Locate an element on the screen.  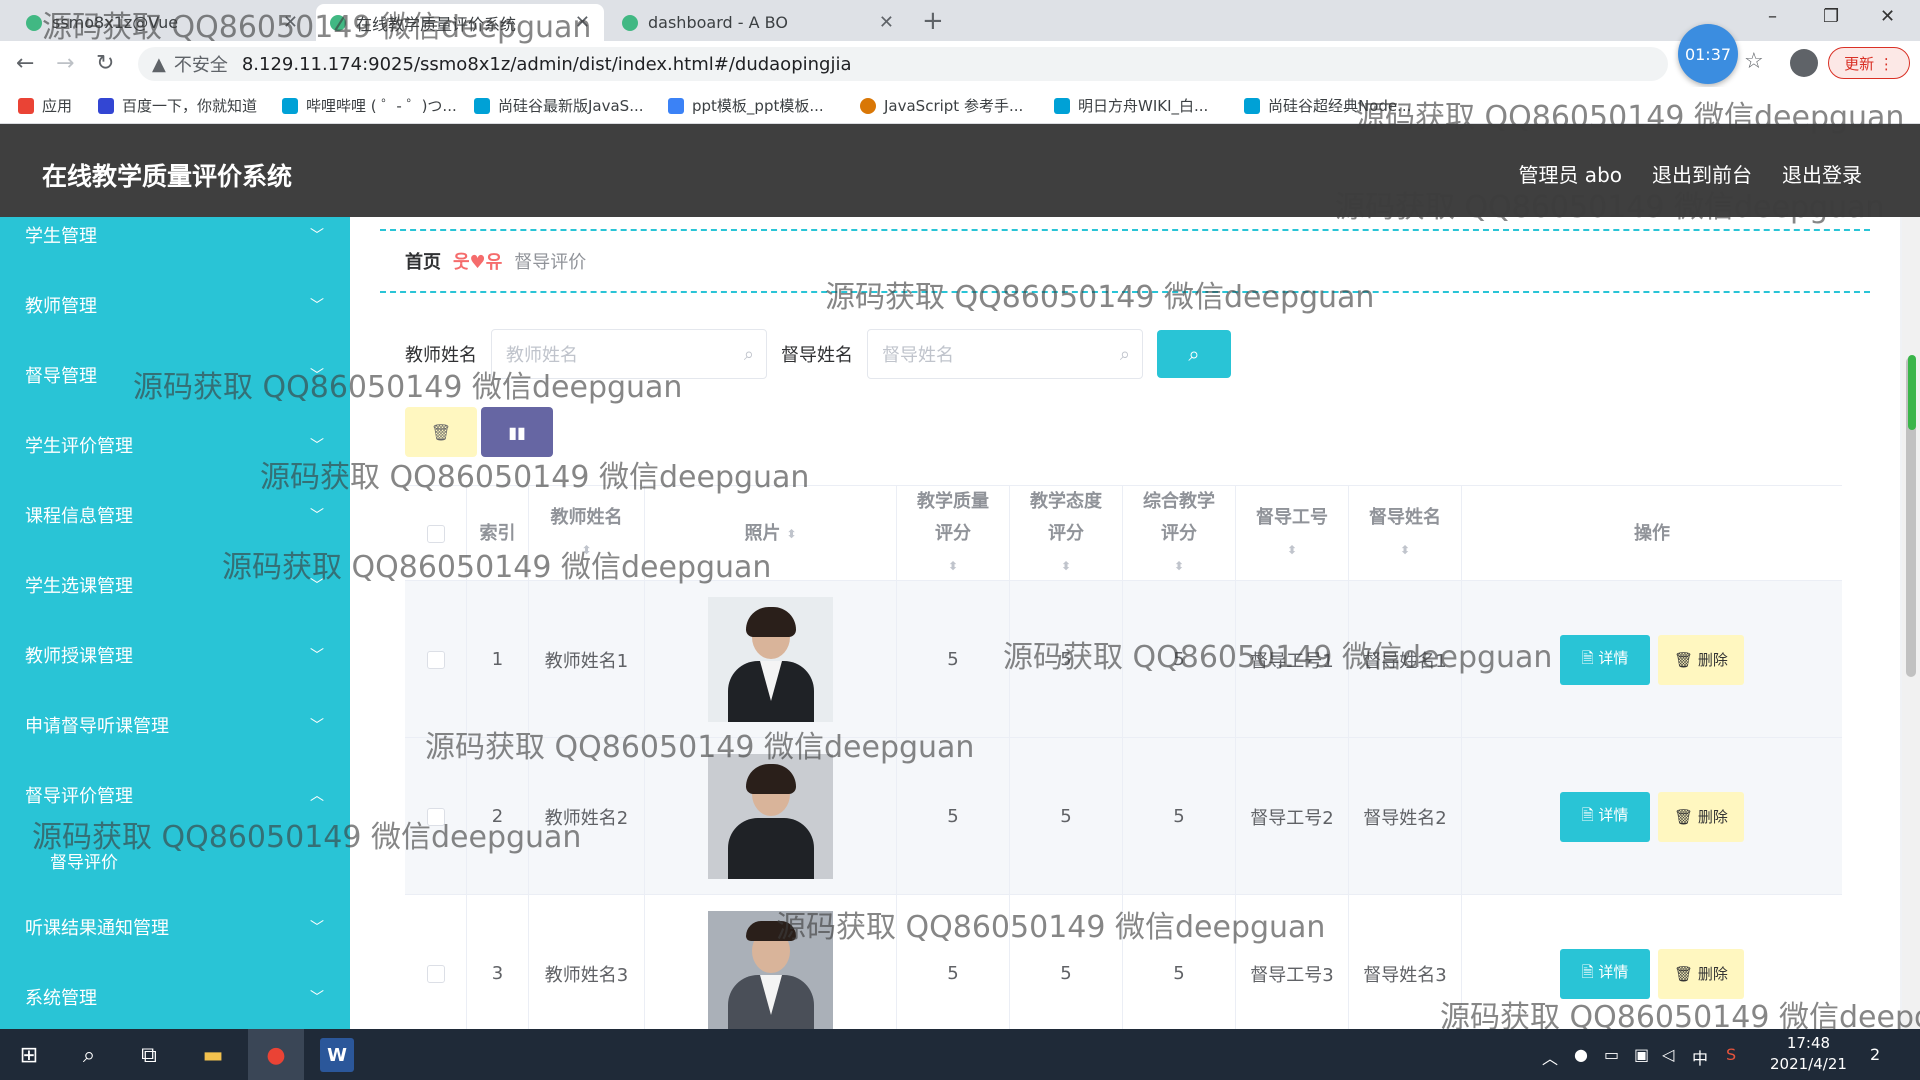
sidebar-item-course-info: 课程信息管理 ﹀ is located at coordinates (175, 515).